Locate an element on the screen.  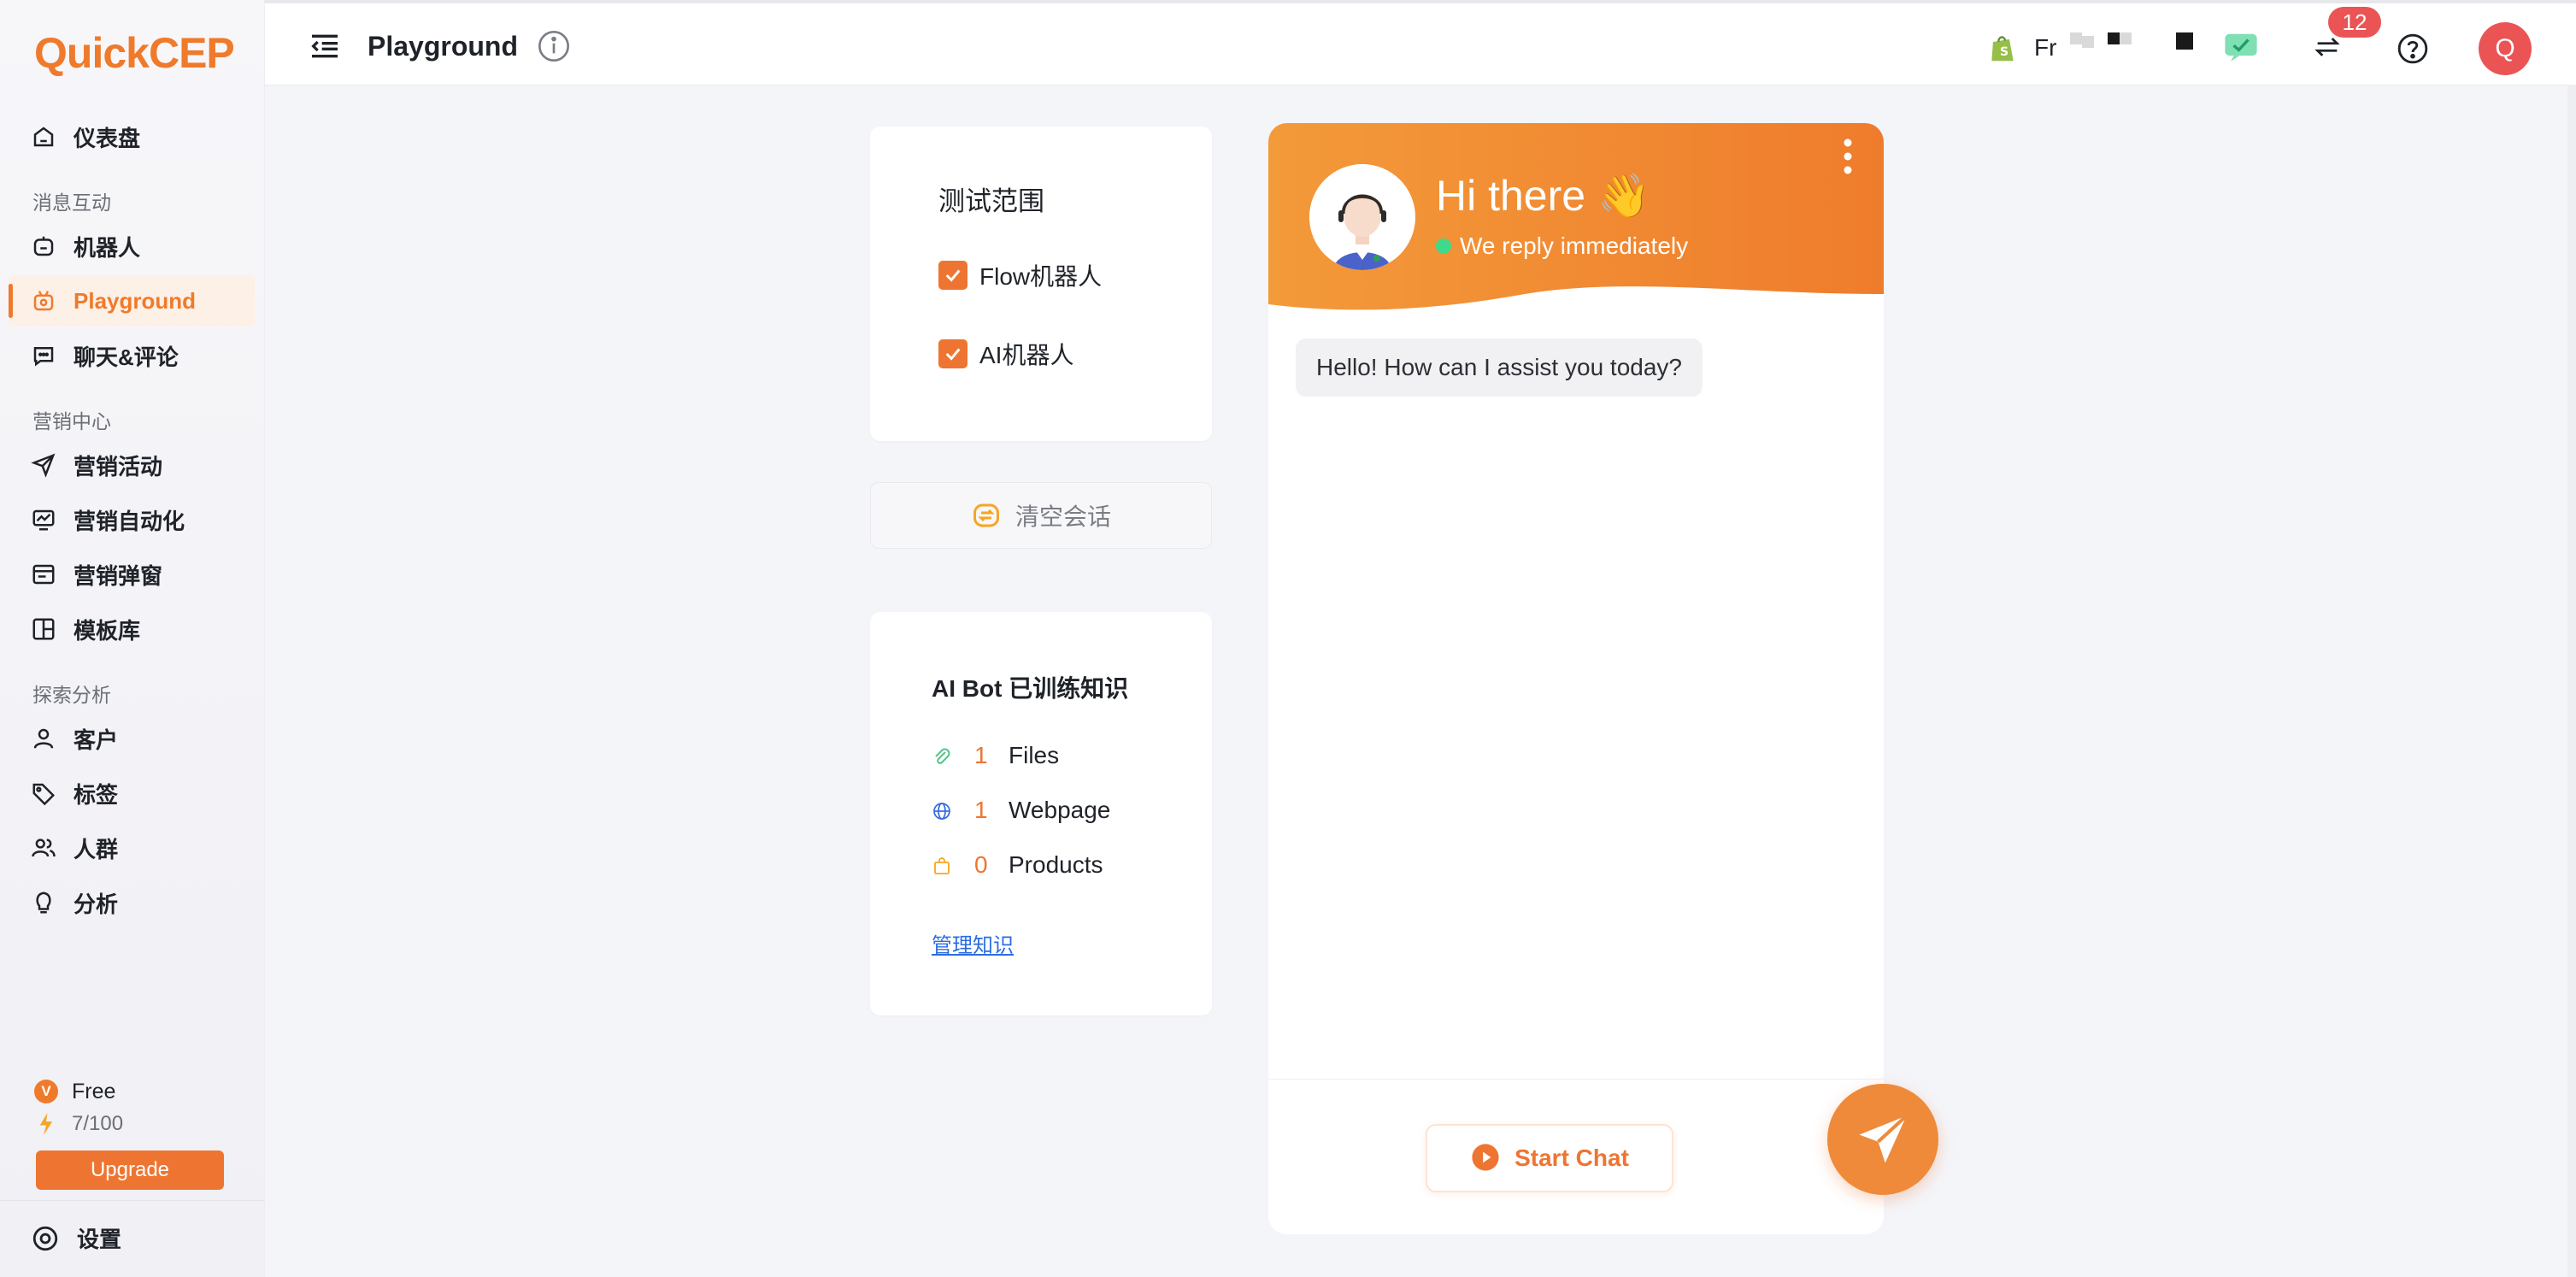
settings-label: 设置 is located at coordinates (99, 1239).